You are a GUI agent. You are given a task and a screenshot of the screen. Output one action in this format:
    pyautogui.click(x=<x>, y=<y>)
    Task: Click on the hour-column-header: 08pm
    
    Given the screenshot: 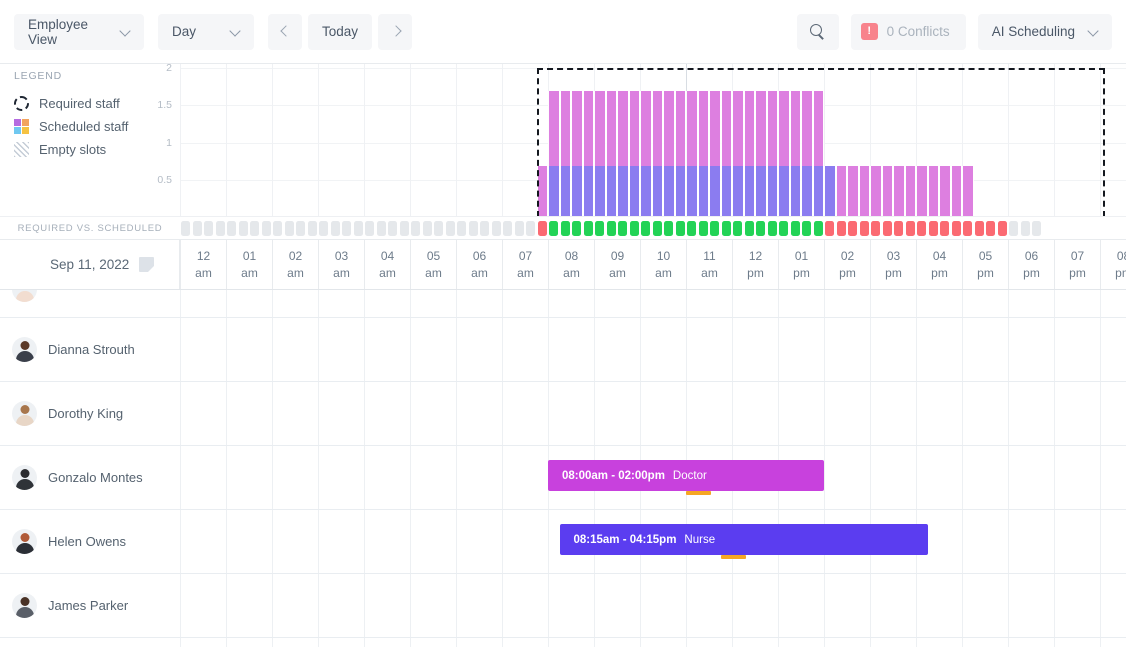 What is the action you would take?
    pyautogui.click(x=1113, y=264)
    